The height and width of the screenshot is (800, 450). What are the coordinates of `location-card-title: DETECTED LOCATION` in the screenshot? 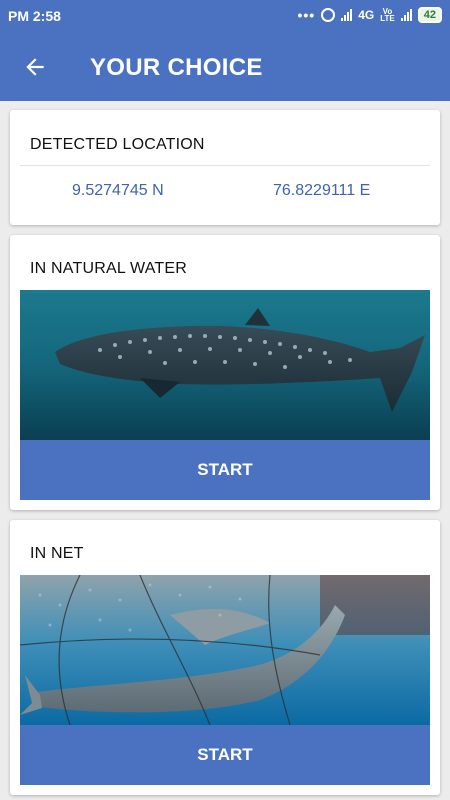 It's located at (117, 144).